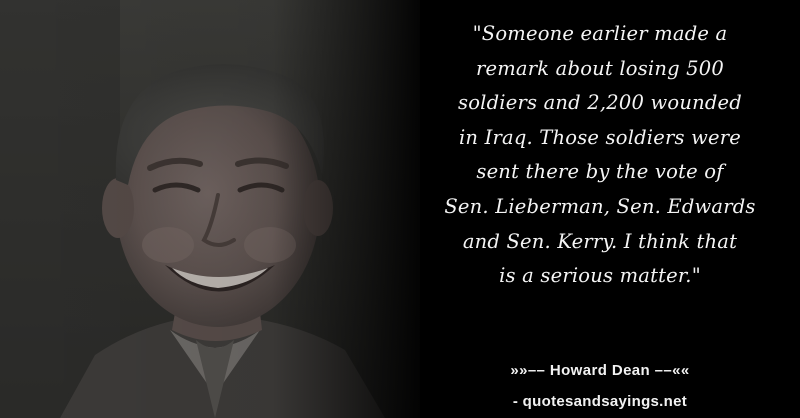  Describe the element at coordinates (600, 103) in the screenshot. I see `quote-line: soldiers and 2,200 wounded` at that location.